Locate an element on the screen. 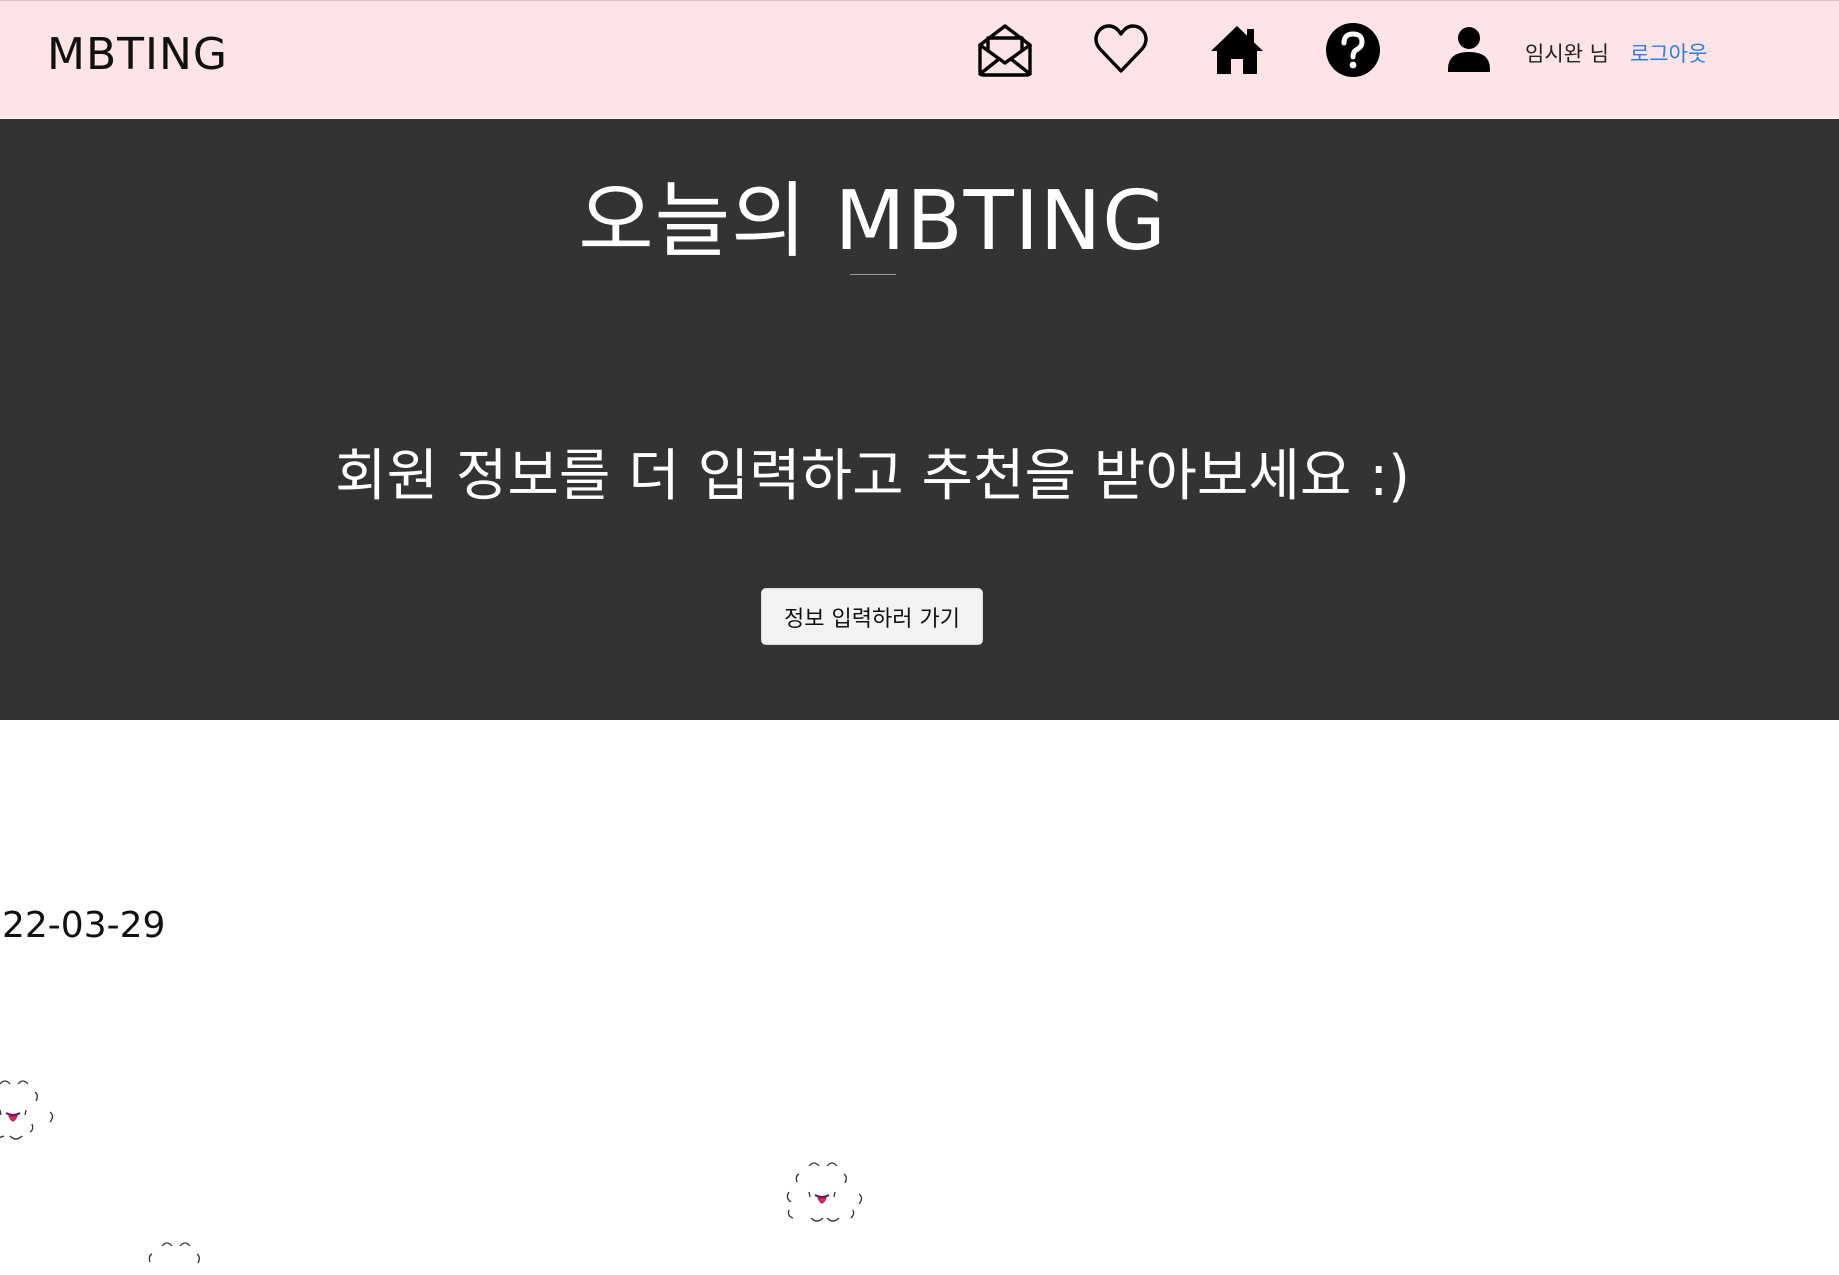 This screenshot has width=1839, height=1275. brand-logo: MBTING is located at coordinates (137, 54).